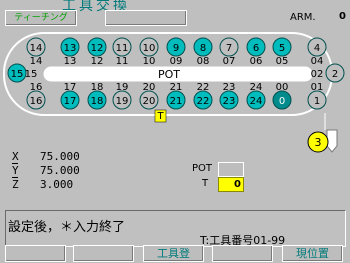 Image resolution: width=350 pixels, height=263 pixels. What do you see at coordinates (17, 74) in the screenshot?
I see `pocket-15-number: 15` at bounding box center [17, 74].